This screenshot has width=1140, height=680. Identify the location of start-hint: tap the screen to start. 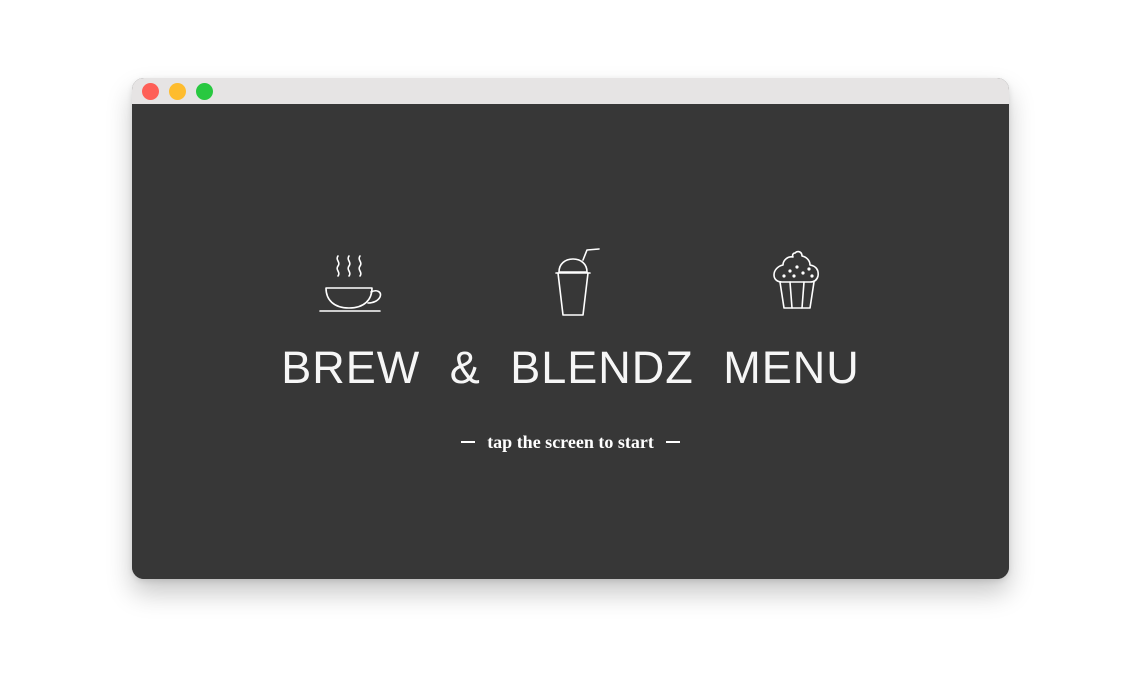
(570, 442).